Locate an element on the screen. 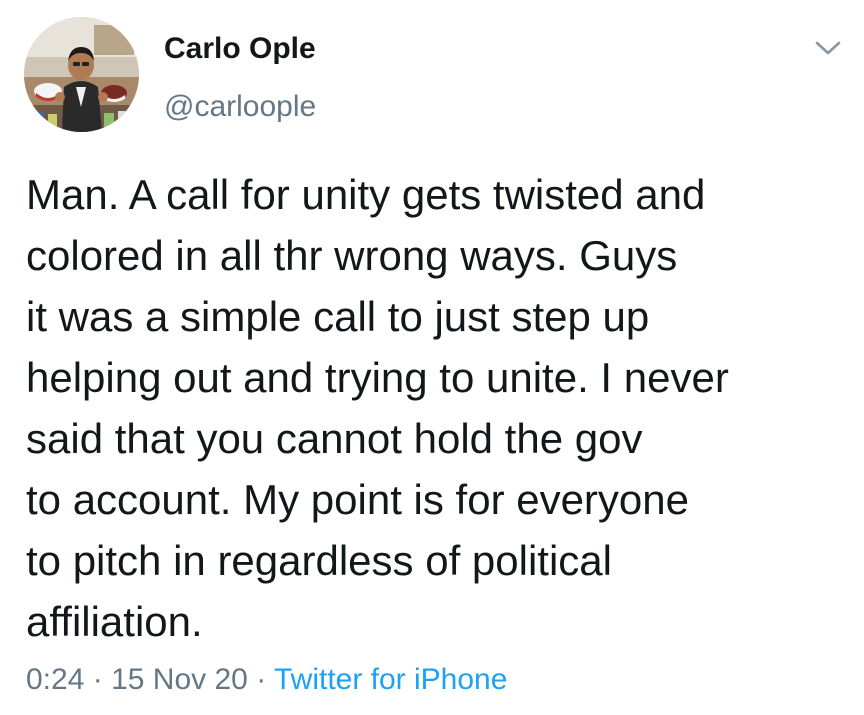 The height and width of the screenshot is (715, 864). chevron-down-icon is located at coordinates (828, 48).